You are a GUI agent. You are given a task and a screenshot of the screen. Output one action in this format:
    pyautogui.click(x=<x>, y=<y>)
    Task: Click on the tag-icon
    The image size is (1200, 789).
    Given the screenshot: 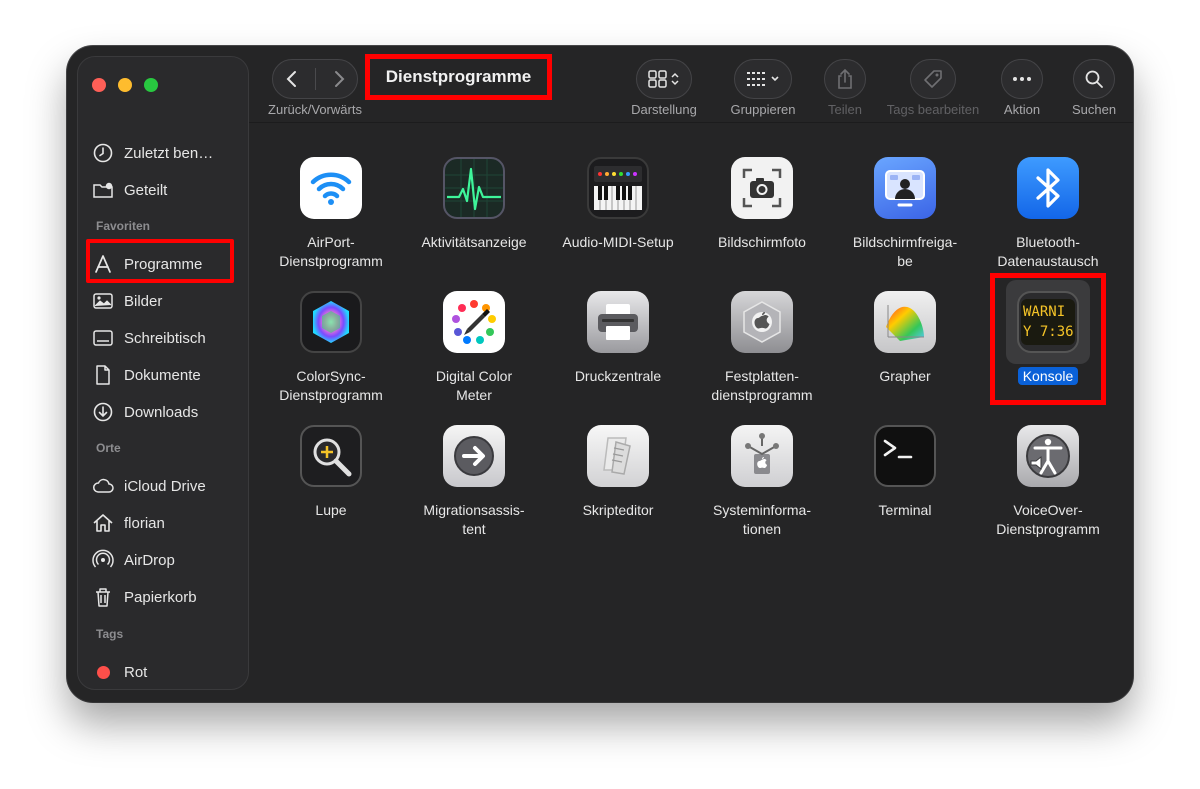 What is the action you would take?
    pyautogui.click(x=933, y=79)
    